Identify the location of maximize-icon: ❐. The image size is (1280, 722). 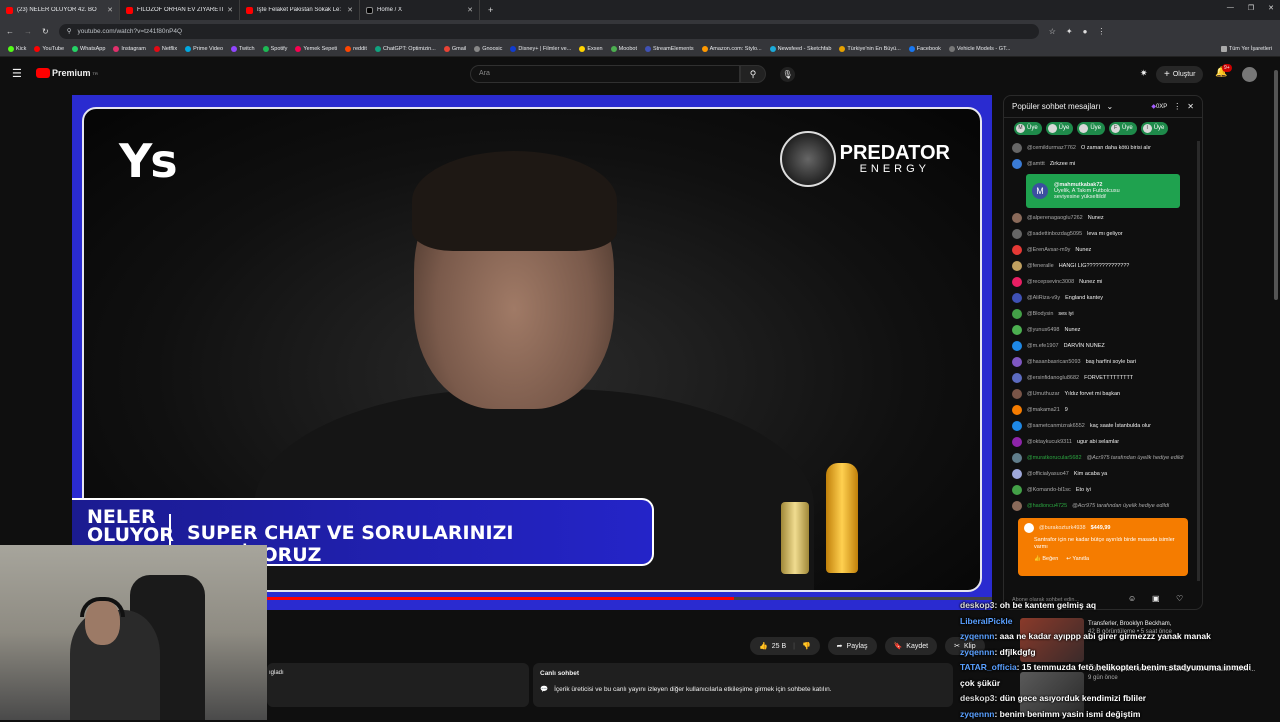
(1251, 8).